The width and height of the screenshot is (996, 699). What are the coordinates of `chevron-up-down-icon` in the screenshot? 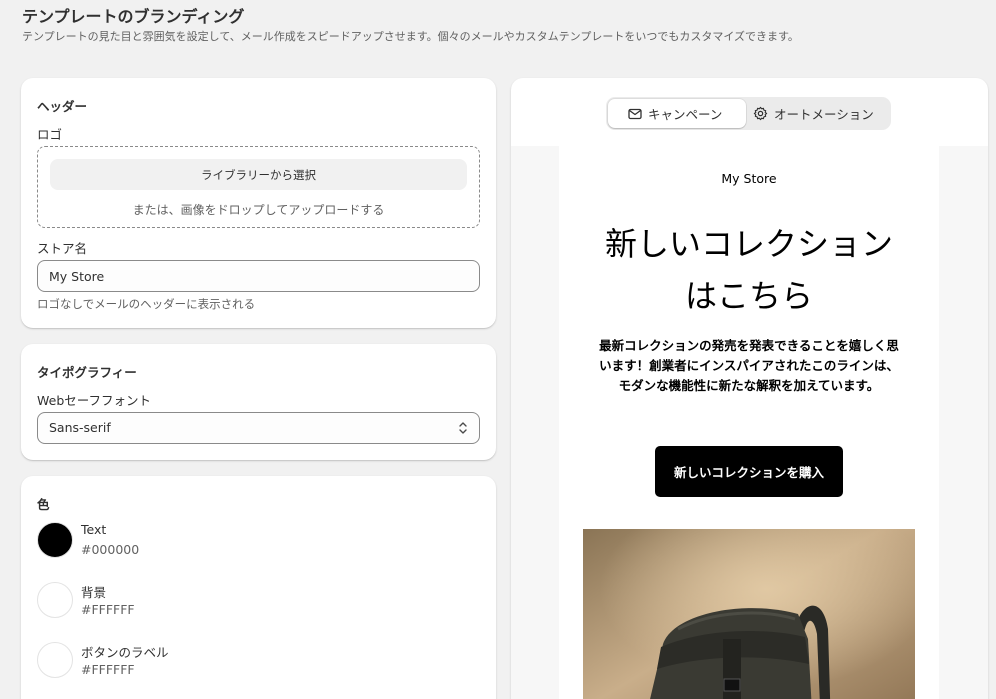 It's located at (463, 428).